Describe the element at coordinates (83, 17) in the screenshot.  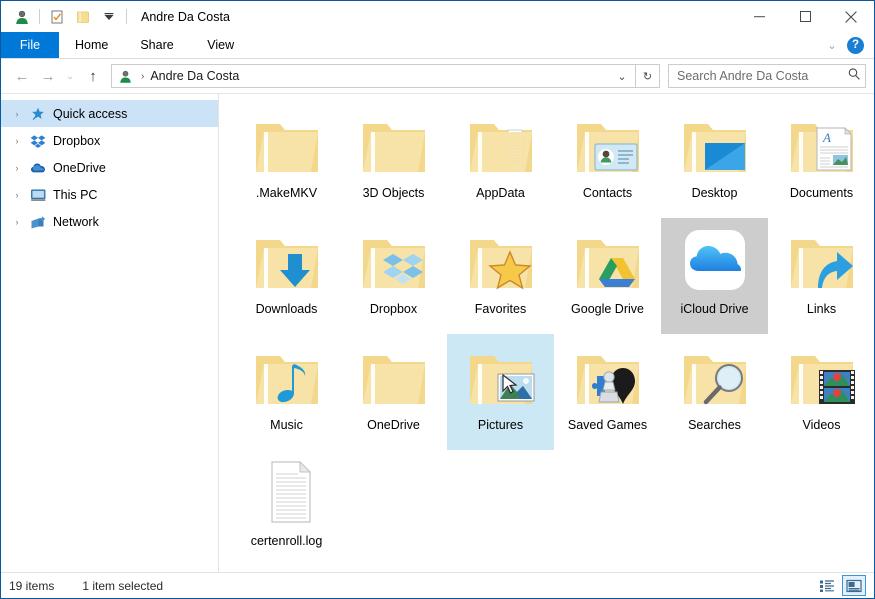
I see `new-folder-icon` at that location.